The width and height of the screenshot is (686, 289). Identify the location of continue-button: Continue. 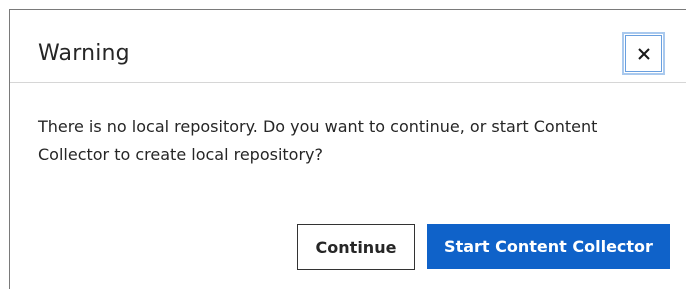
(356, 247).